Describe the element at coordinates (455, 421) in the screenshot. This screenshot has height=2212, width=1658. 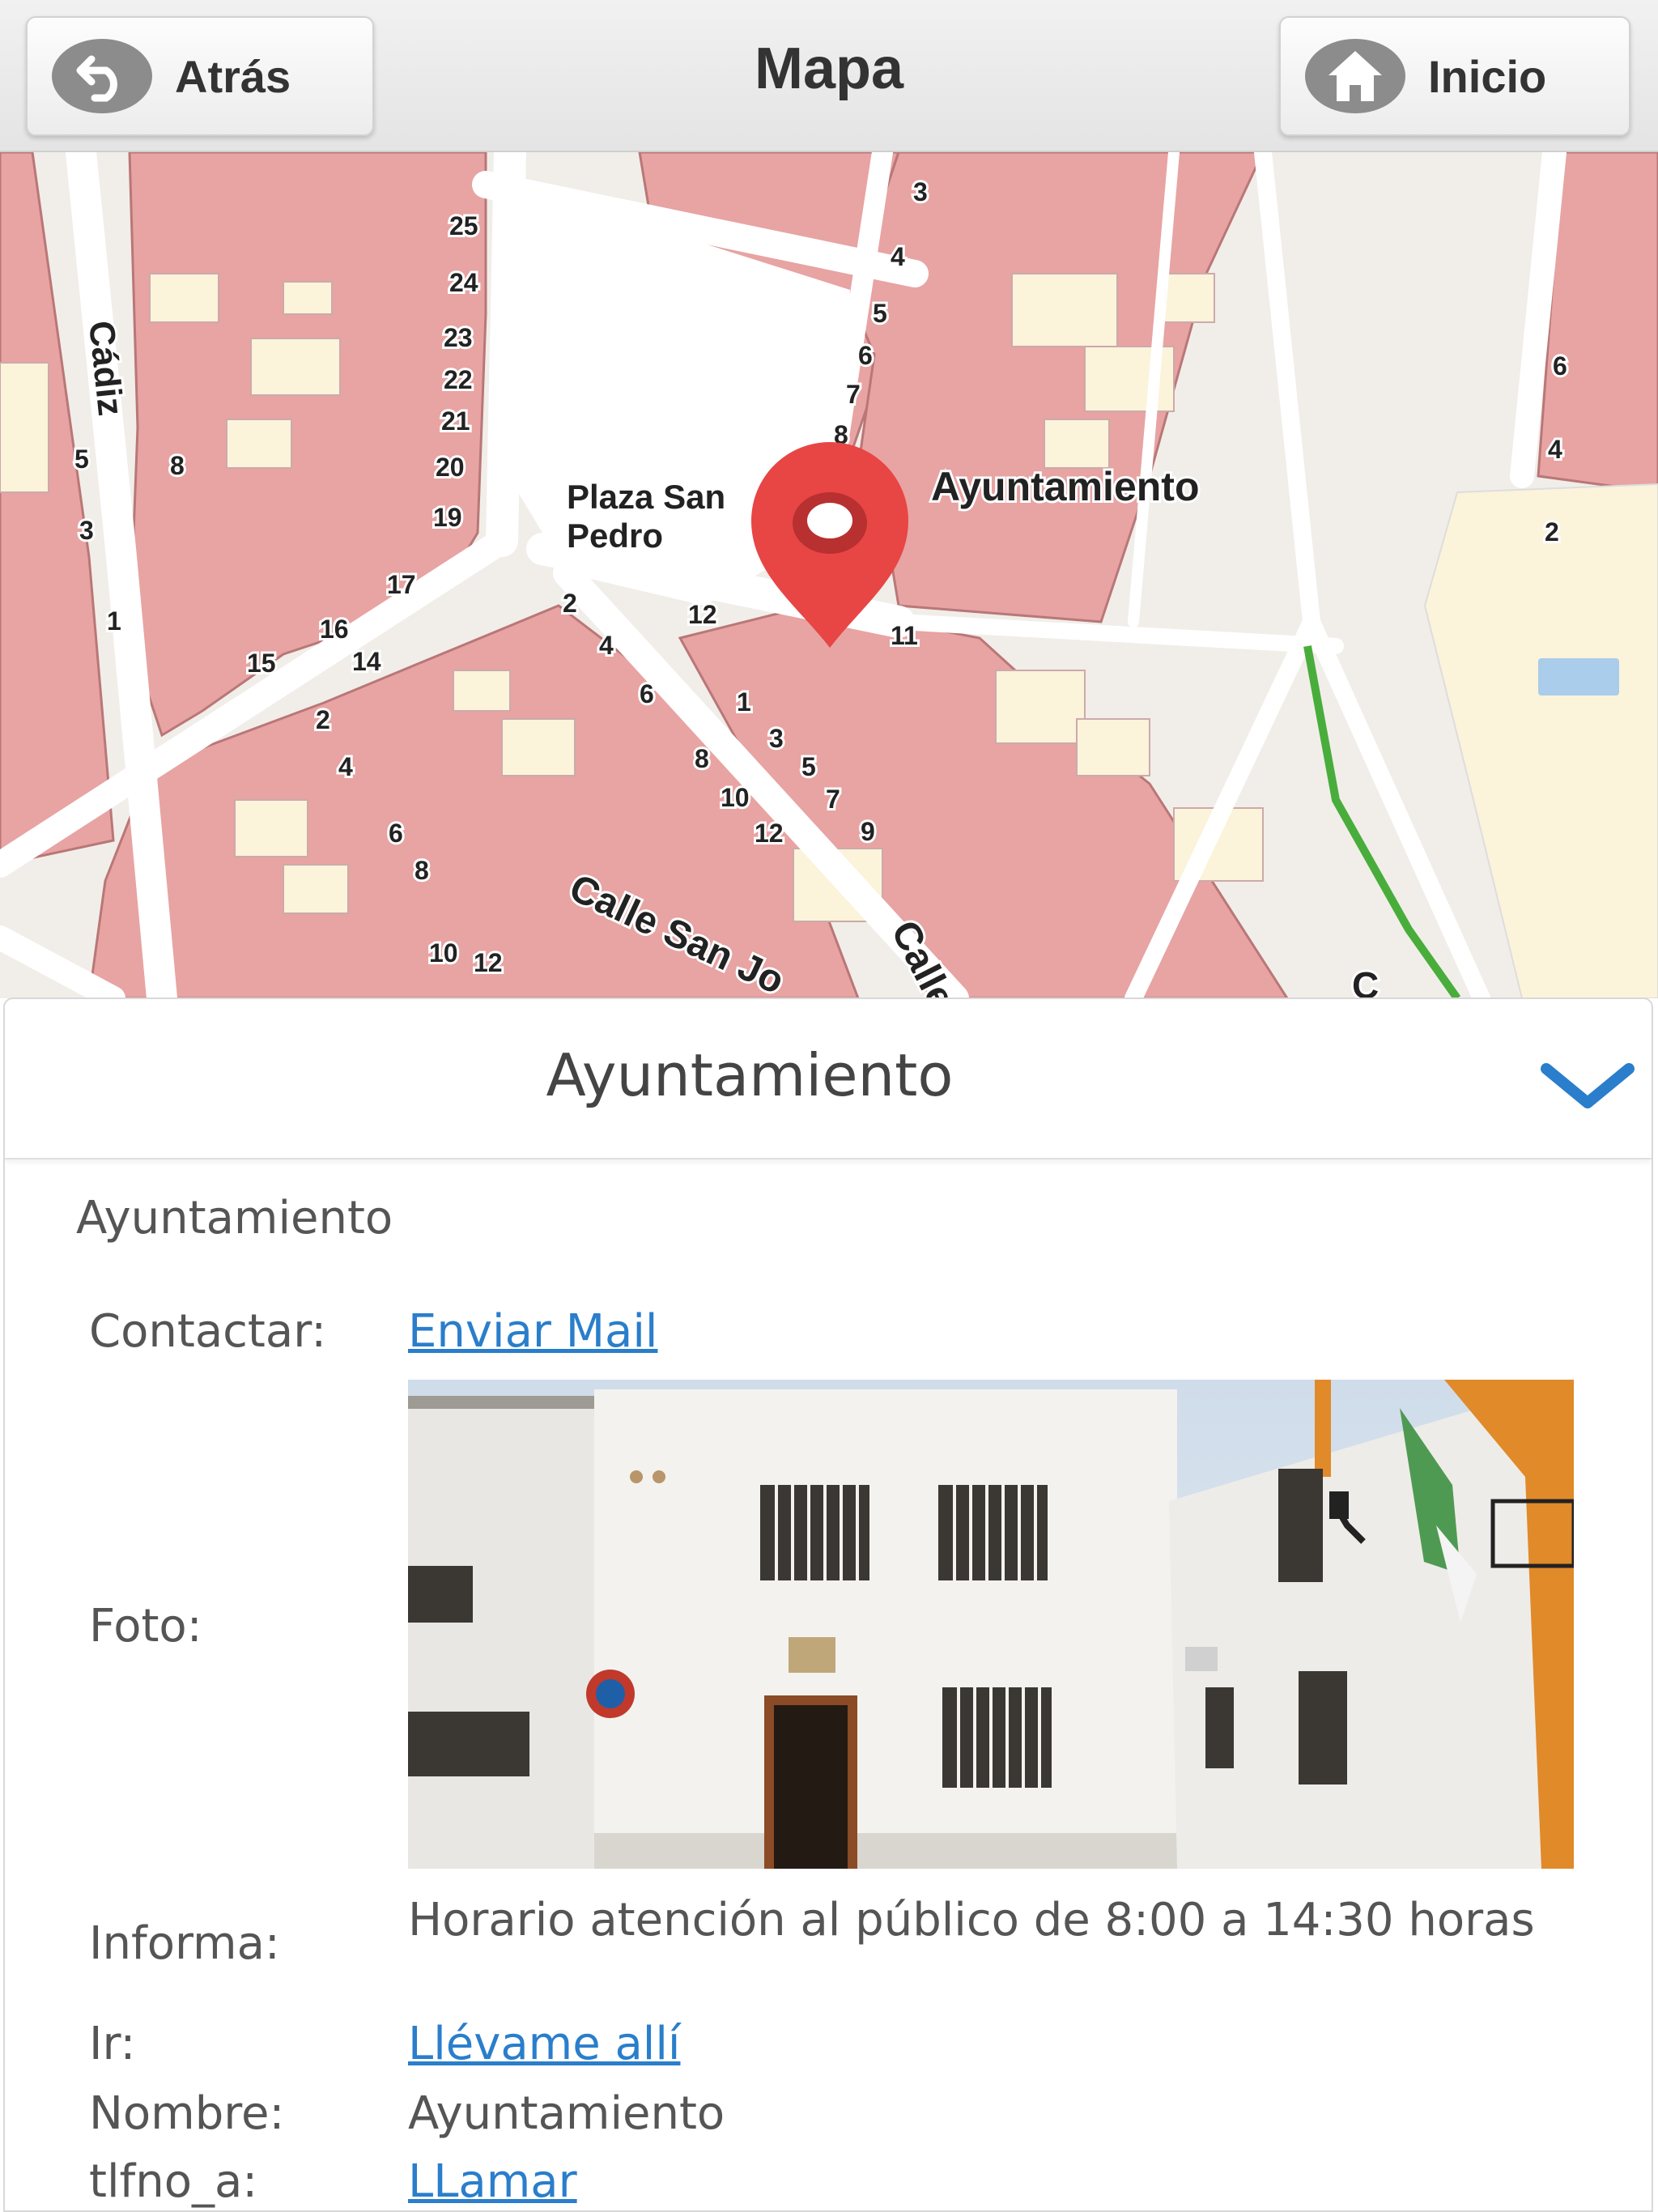
I see `house-number: 21` at that location.